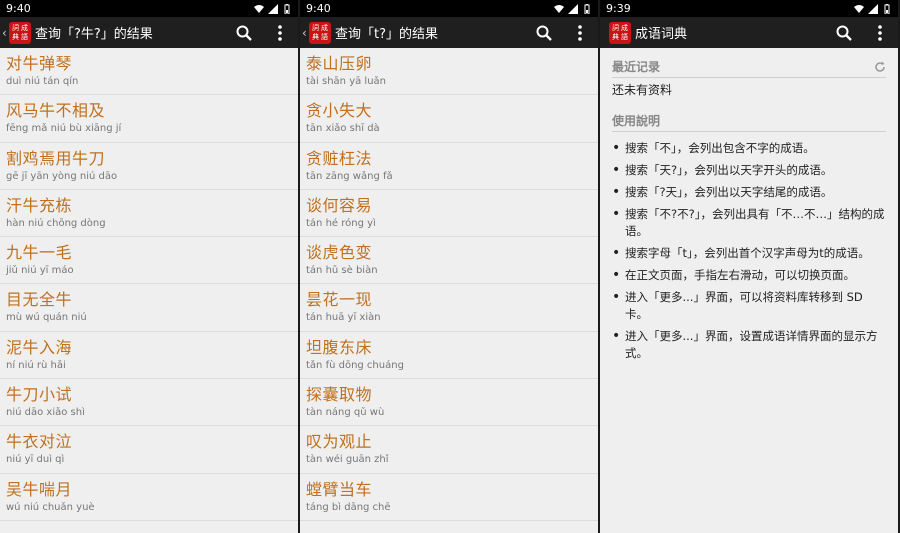  I want to click on idiom-word: 泥牛入海, so click(39, 347).